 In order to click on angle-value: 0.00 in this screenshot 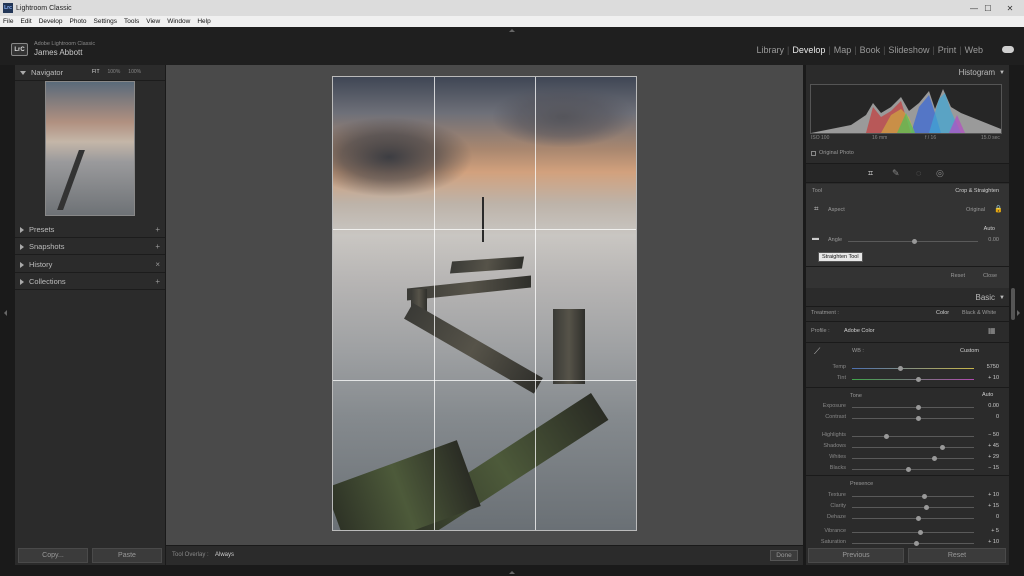, I will do `click(993, 240)`.